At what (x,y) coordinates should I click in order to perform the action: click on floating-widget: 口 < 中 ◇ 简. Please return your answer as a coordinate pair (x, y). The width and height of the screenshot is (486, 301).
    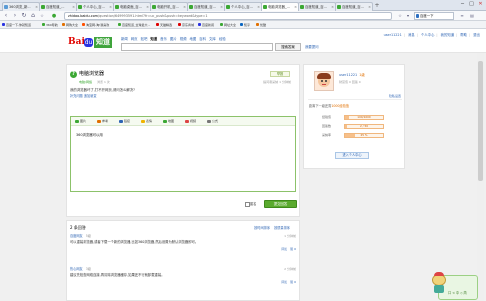
    Looking at the image, I should click on (455, 286).